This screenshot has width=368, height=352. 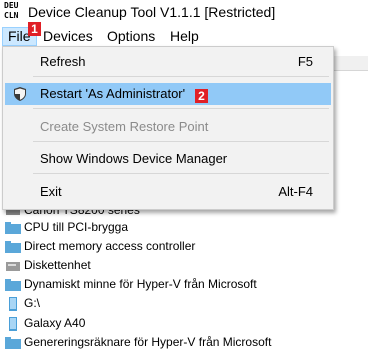 I want to click on app-logo-icon: DEU CLN, so click(x=14, y=12).